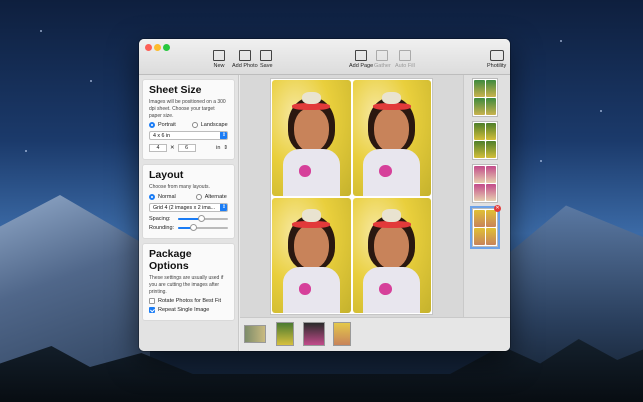 Image resolution: width=643 pixels, height=402 pixels. What do you see at coordinates (172, 148) in the screenshot?
I see `times-symbol: ✕` at bounding box center [172, 148].